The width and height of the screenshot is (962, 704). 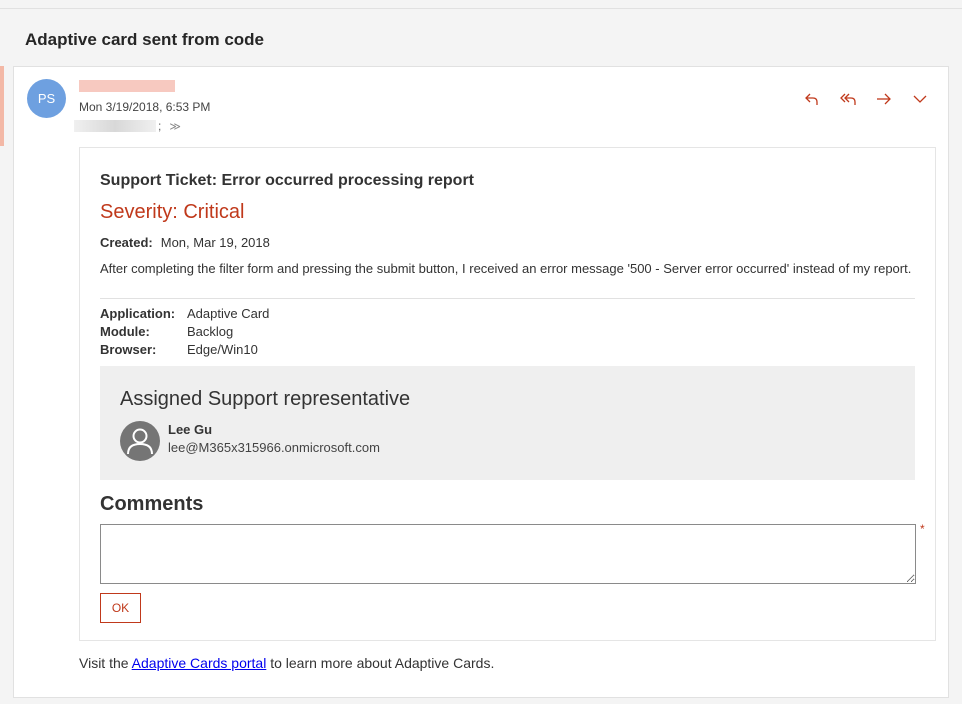 What do you see at coordinates (184, 350) in the screenshot?
I see `fact-browser: Browser: Edge/Win10` at bounding box center [184, 350].